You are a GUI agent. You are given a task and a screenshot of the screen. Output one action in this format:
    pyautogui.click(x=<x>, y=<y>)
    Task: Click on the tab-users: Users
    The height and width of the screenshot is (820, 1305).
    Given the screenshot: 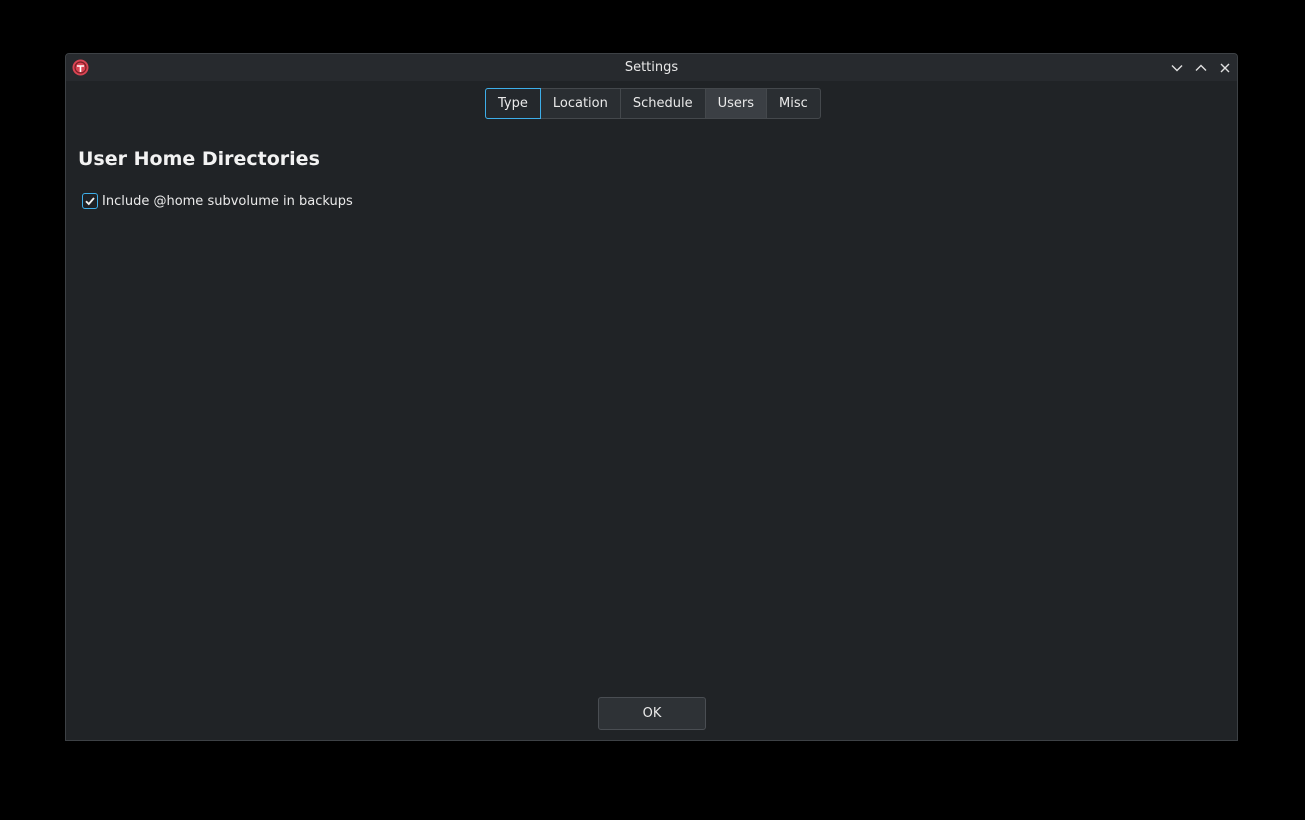 What is the action you would take?
    pyautogui.click(x=736, y=103)
    